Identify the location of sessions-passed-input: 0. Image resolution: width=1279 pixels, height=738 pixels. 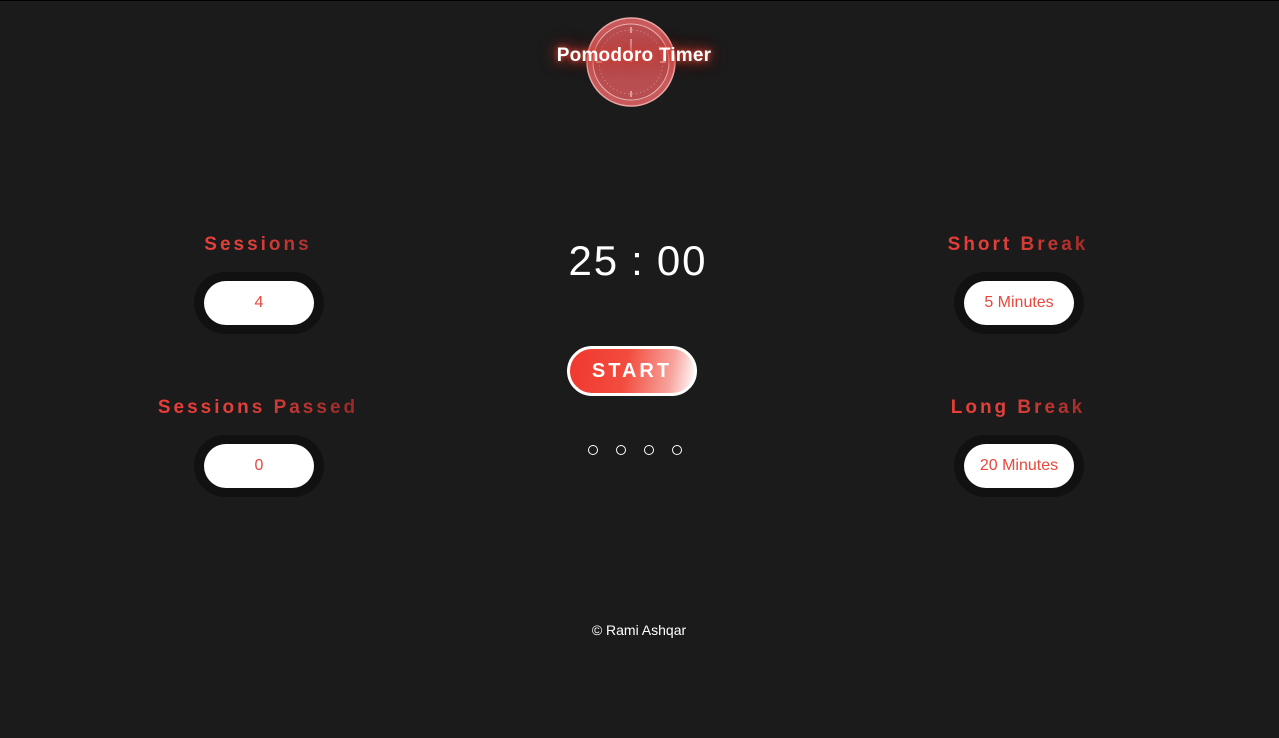
(259, 466).